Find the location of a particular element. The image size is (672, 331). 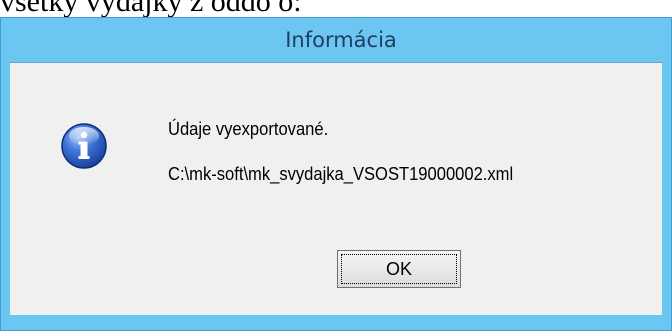

info-icon is located at coordinates (84, 146).